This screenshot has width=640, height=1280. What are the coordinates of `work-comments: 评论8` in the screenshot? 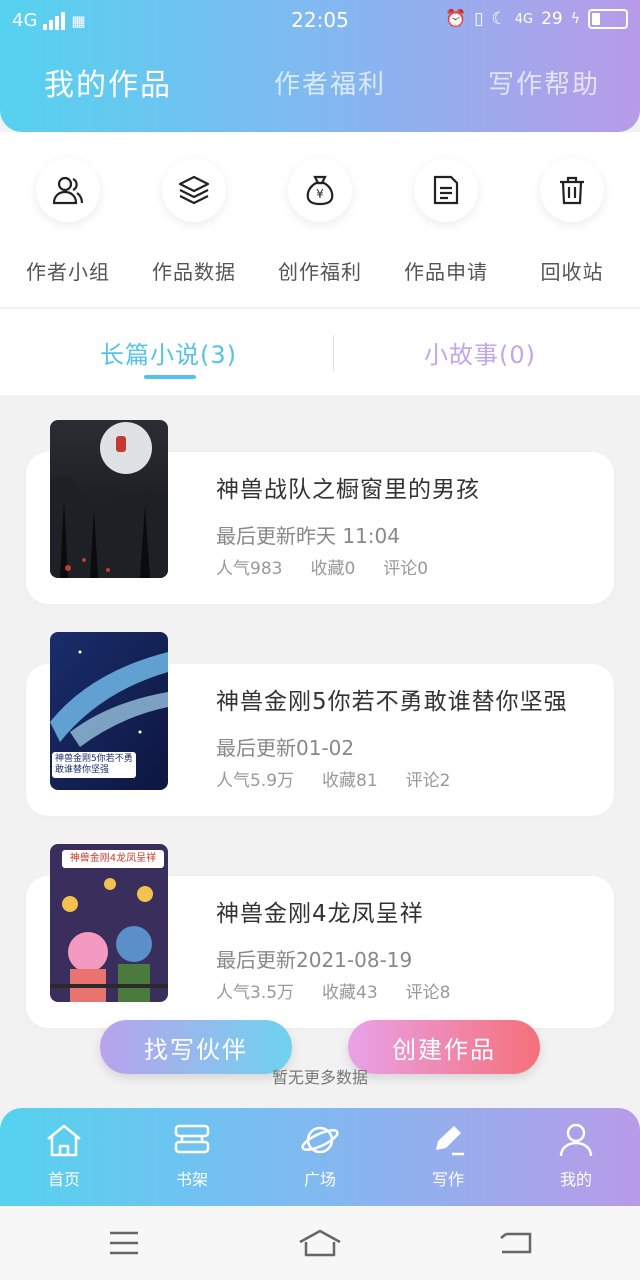 It's located at (428, 993).